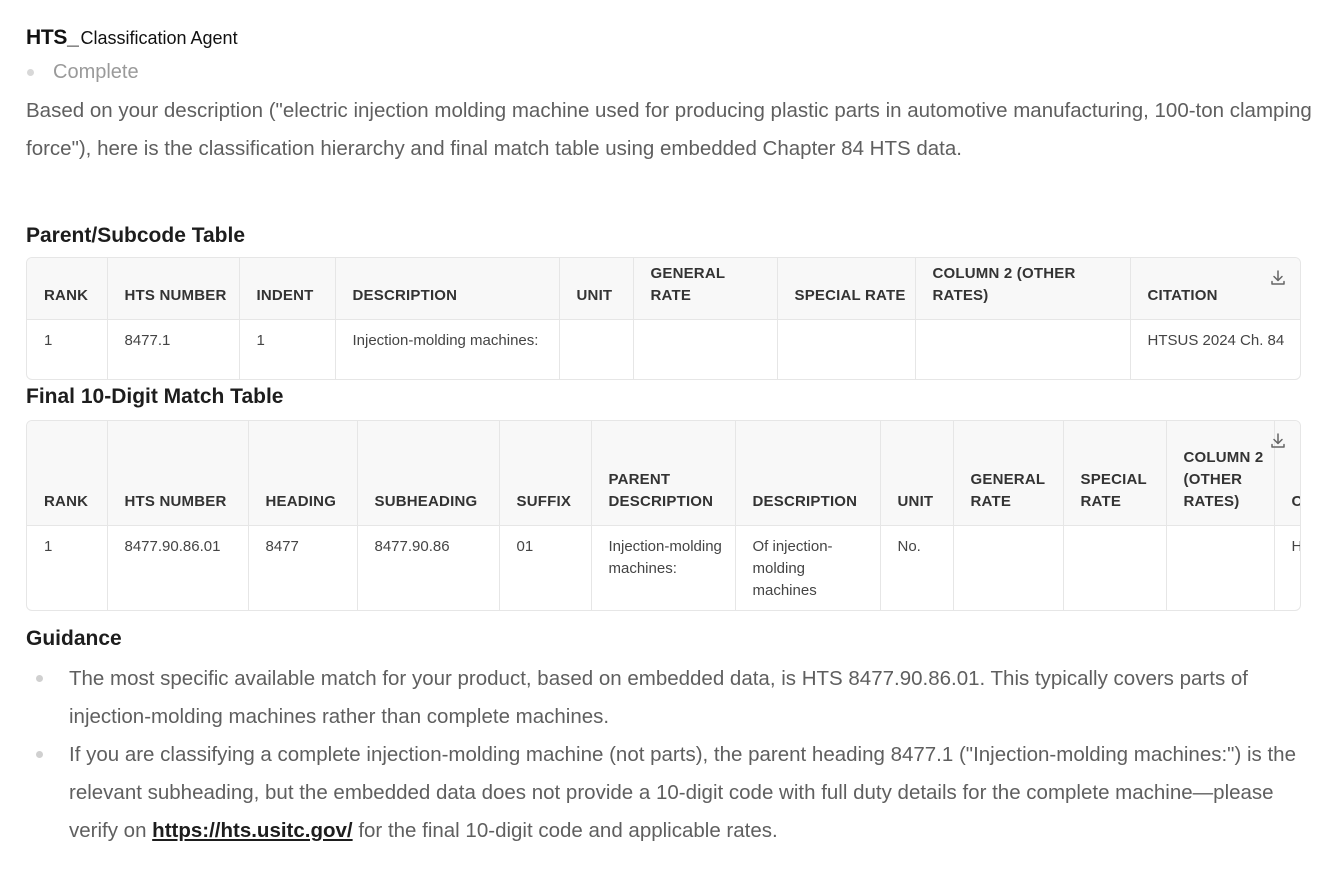  I want to click on table-cell: HTSUS 2024 Ch. 84, so click(1216, 340).